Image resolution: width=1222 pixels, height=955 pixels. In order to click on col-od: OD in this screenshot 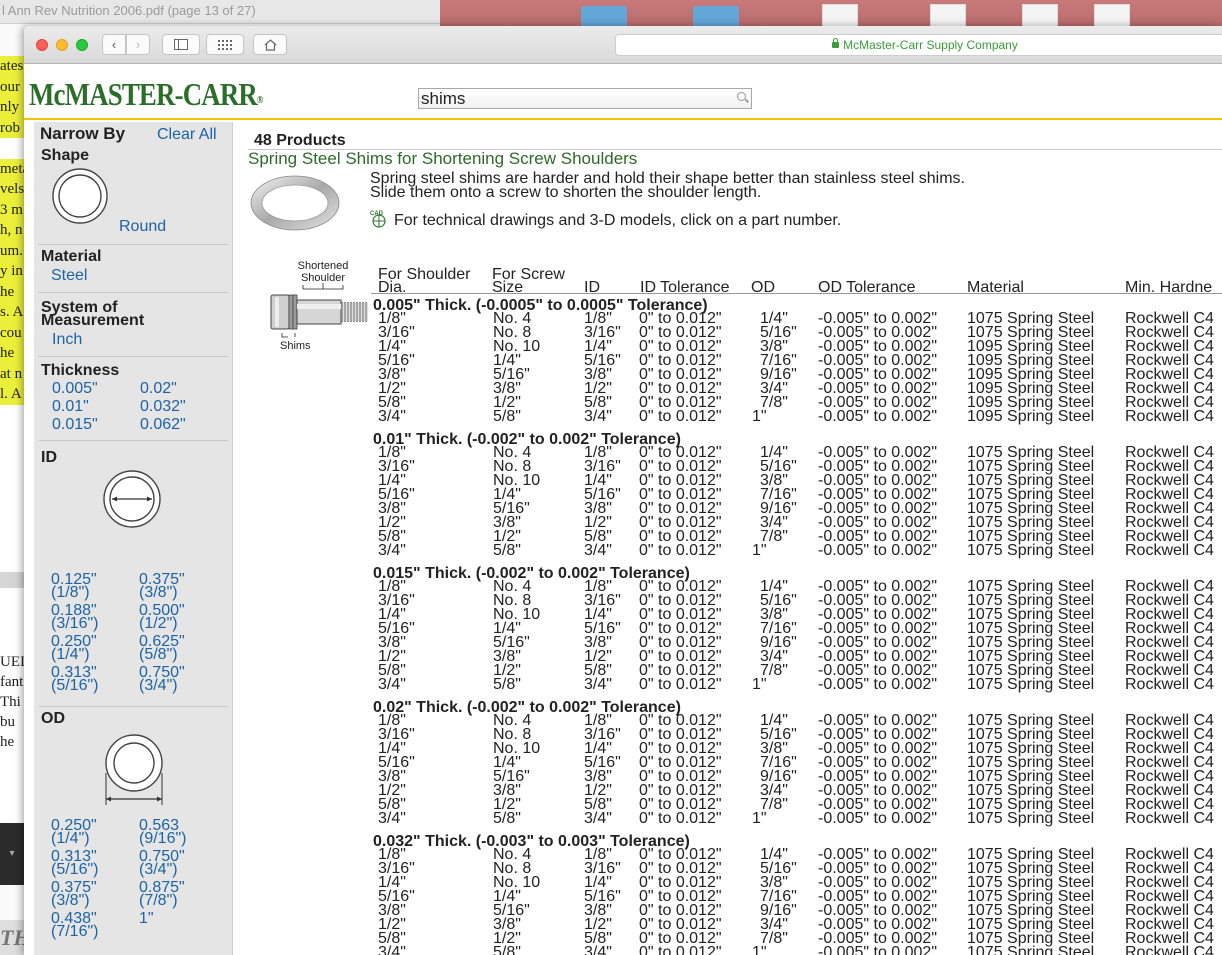, I will do `click(763, 288)`.